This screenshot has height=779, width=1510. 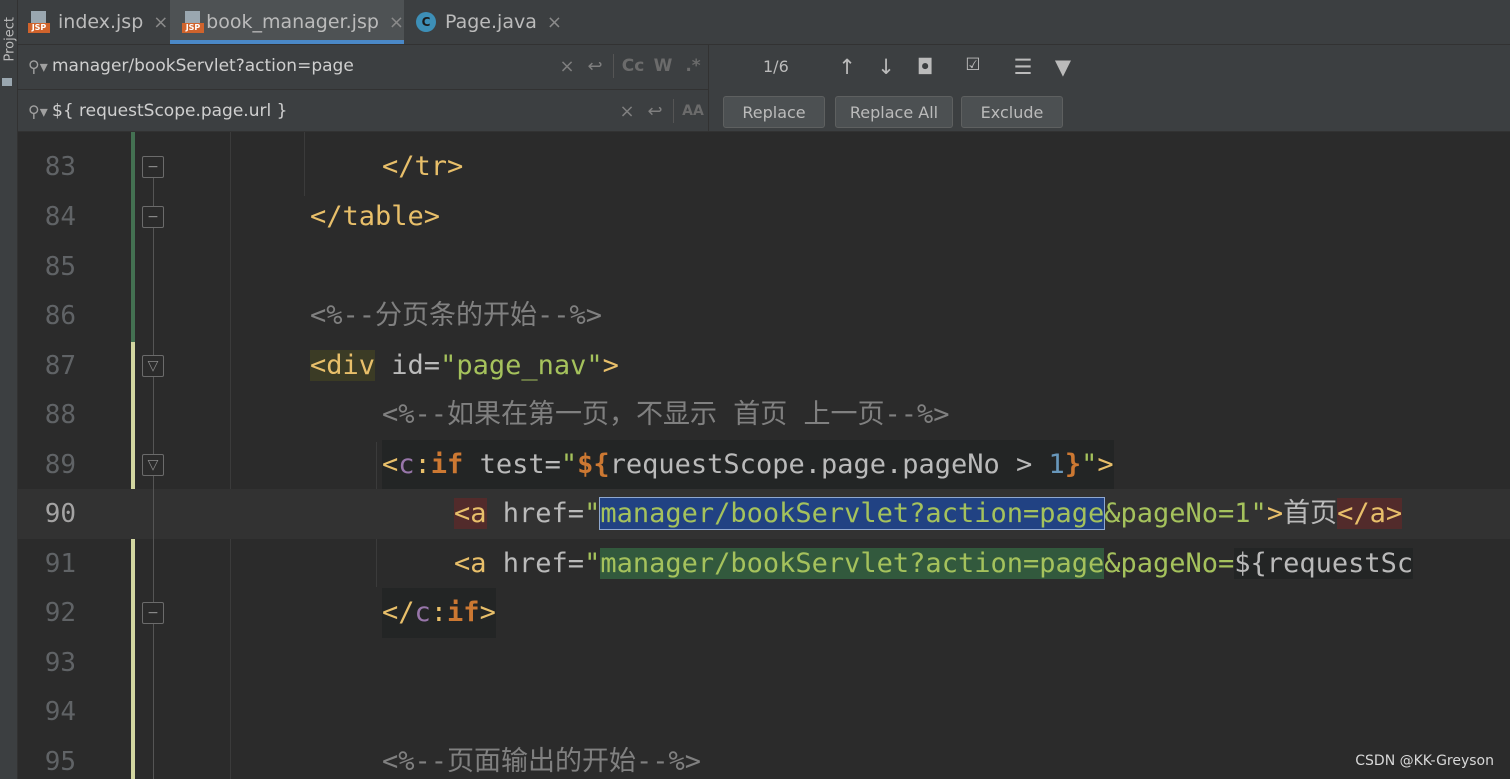 What do you see at coordinates (60, 167) in the screenshot?
I see `line-number: 83` at bounding box center [60, 167].